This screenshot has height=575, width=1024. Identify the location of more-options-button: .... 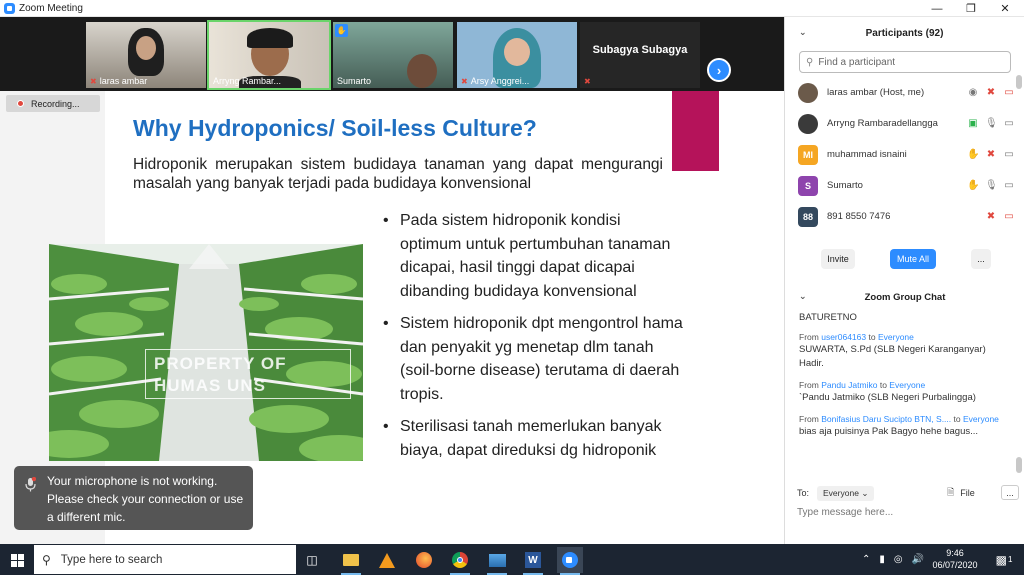
(981, 259).